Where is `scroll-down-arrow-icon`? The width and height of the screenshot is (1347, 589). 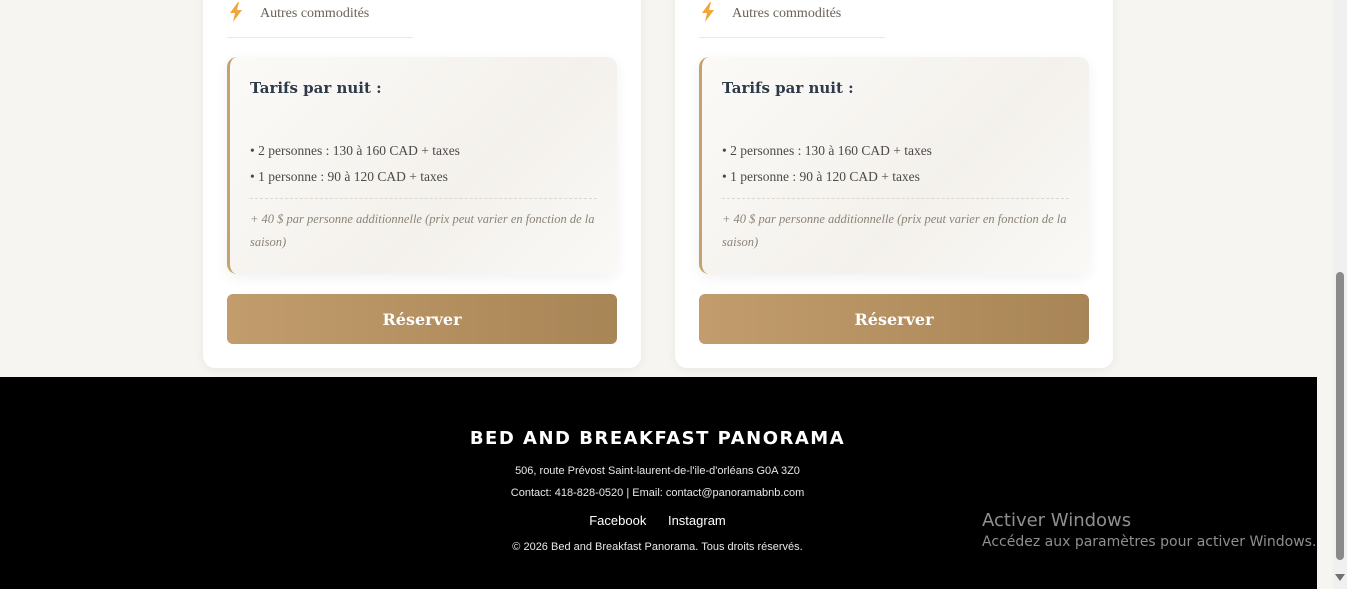
scroll-down-arrow-icon is located at coordinates (1340, 577).